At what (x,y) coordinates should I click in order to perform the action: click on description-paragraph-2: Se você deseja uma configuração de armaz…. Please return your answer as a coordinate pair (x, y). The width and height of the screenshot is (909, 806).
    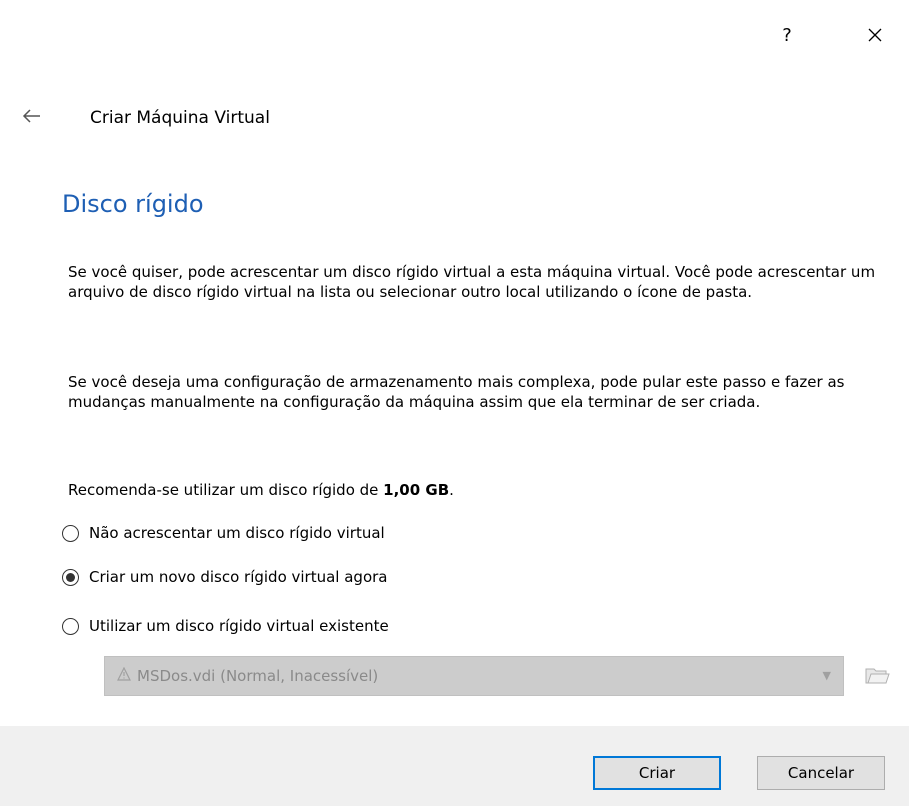
    Looking at the image, I should click on (456, 392).